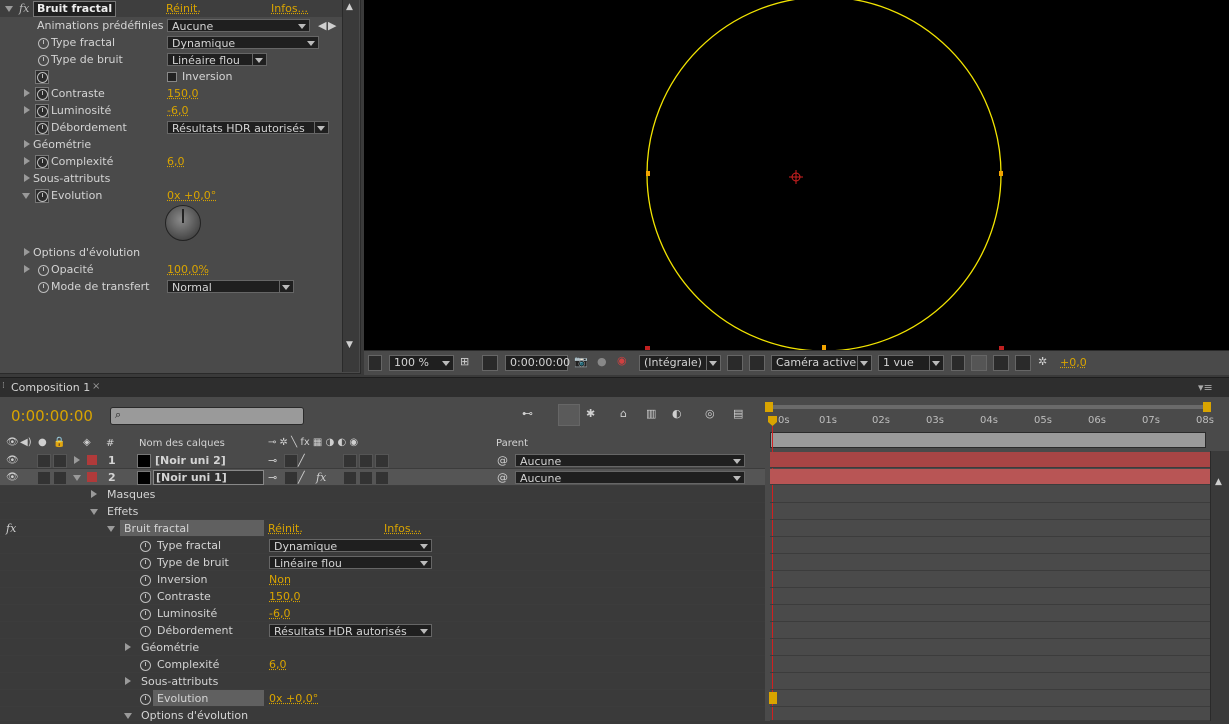 The width and height of the screenshot is (1229, 724). What do you see at coordinates (735, 363) in the screenshot?
I see `region-of-interest-icon` at bounding box center [735, 363].